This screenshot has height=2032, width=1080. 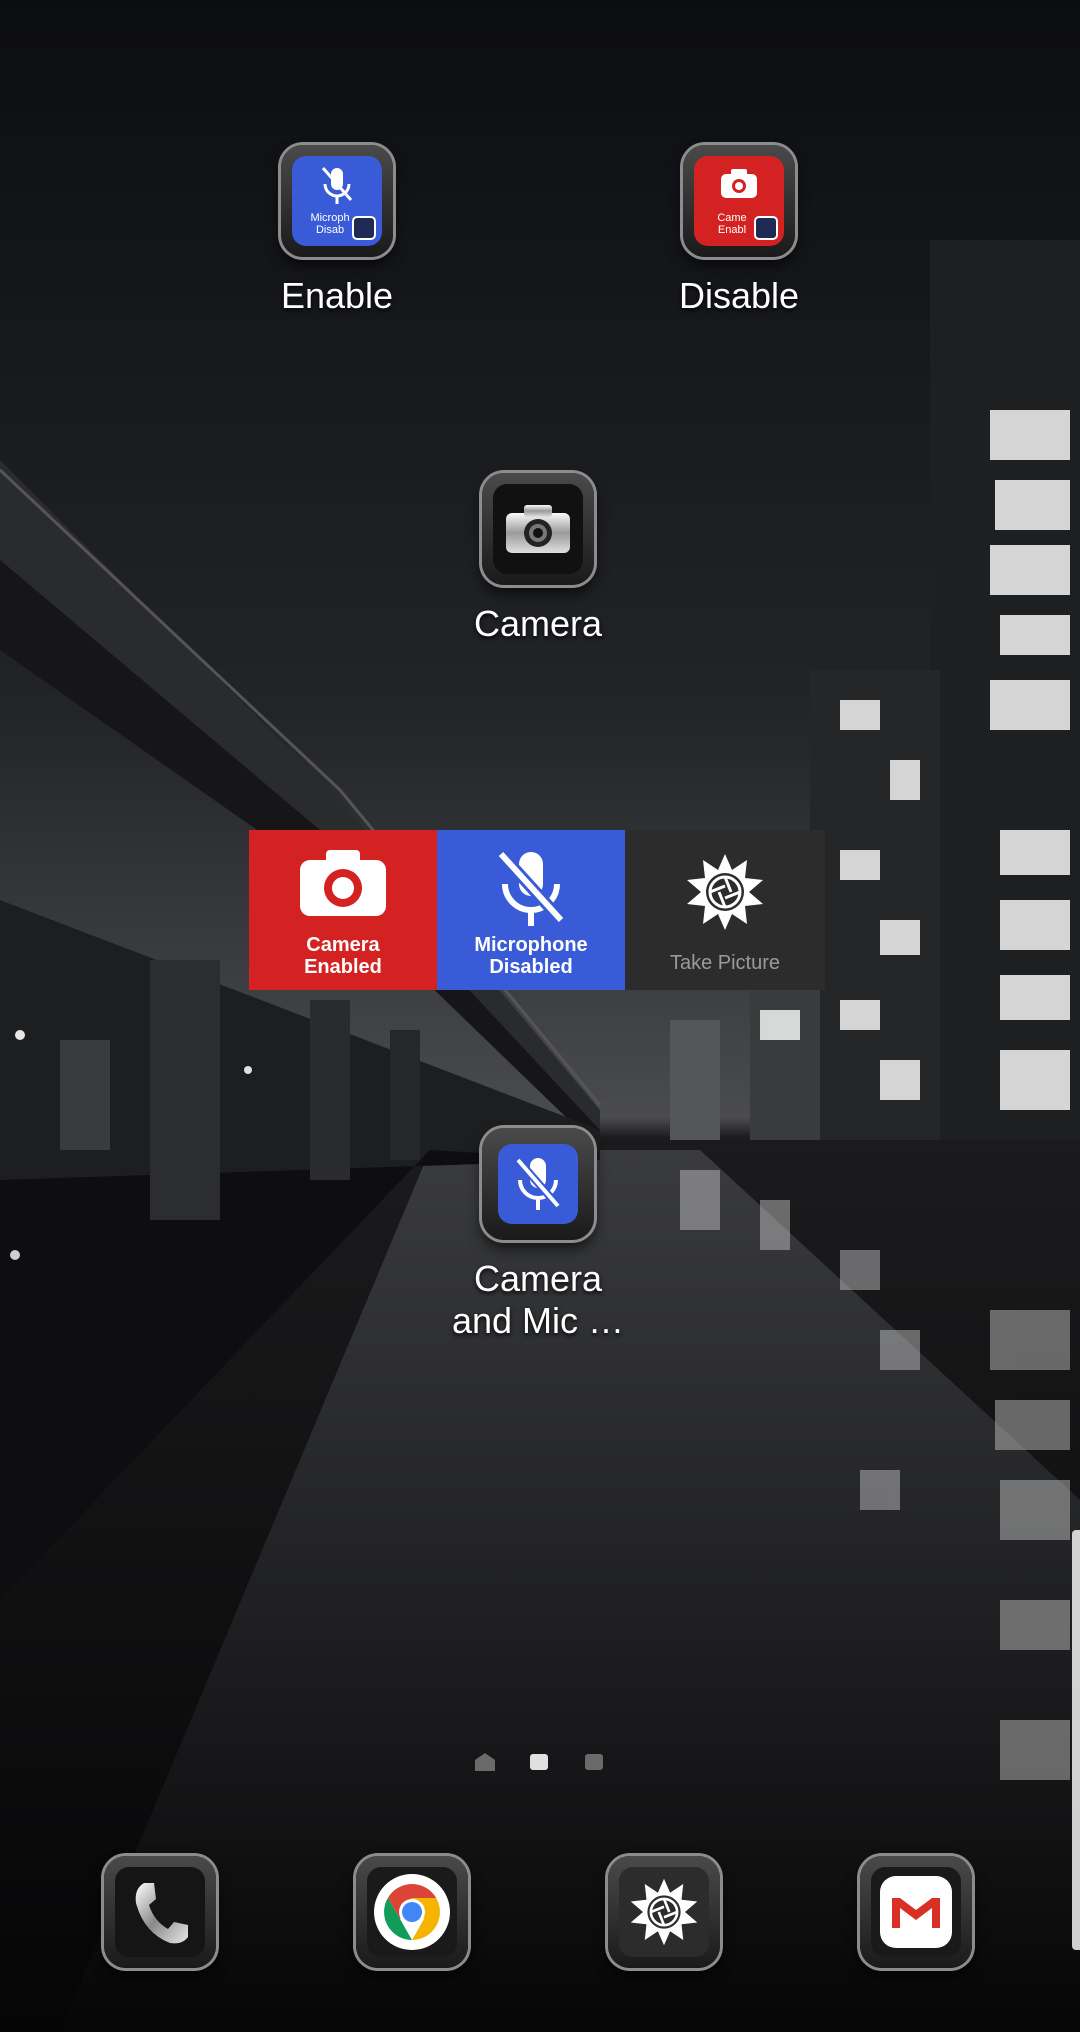 I want to click on shortcut-disable: Came Enabl Disable, so click(x=739, y=231).